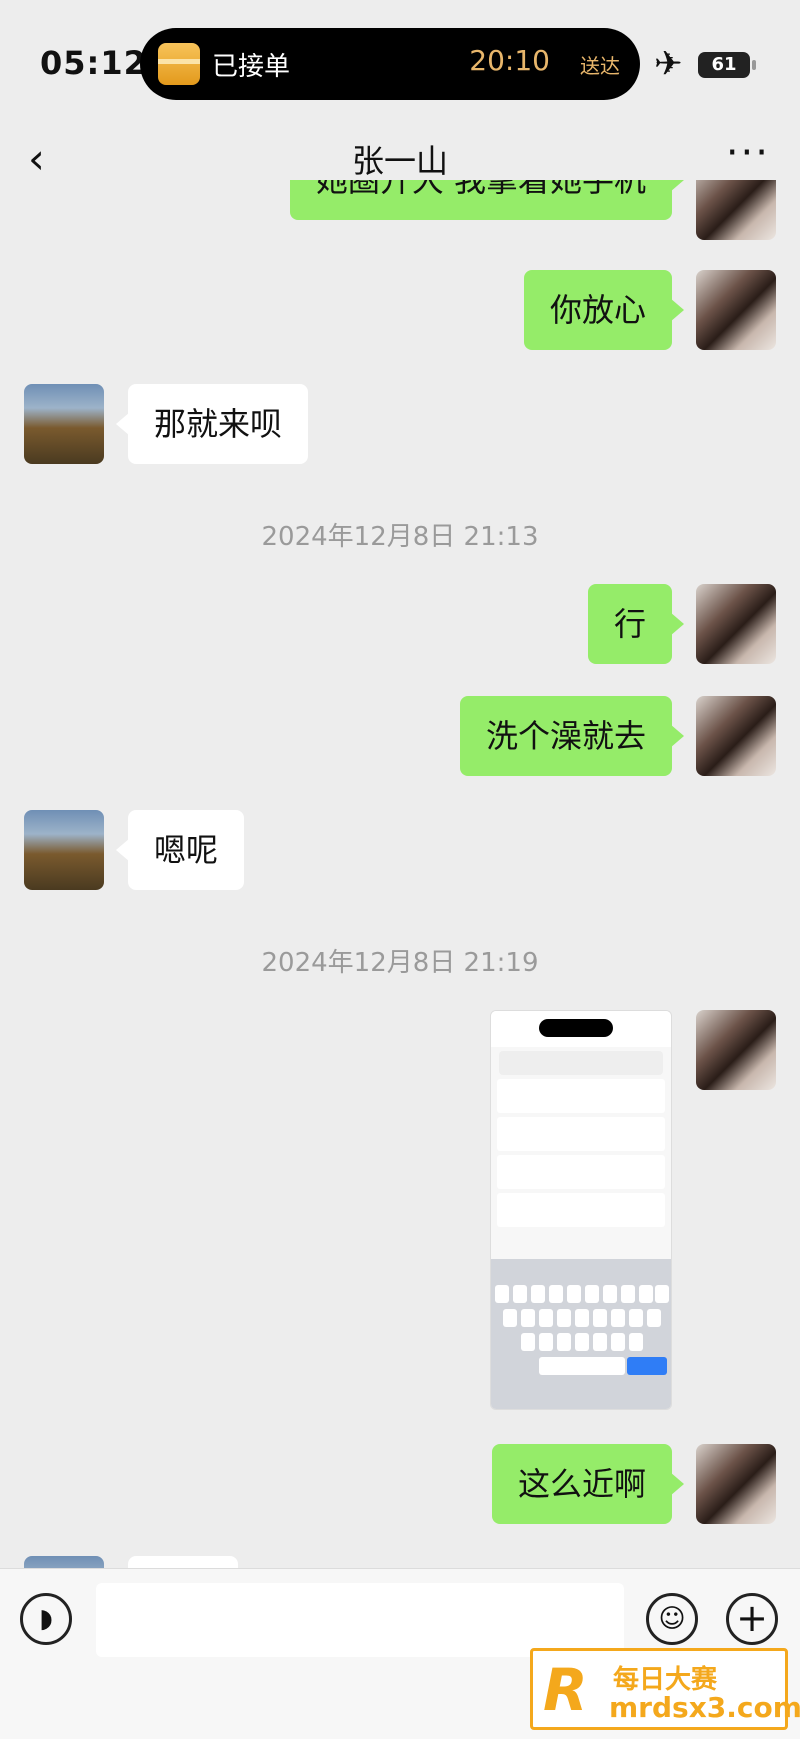 Image resolution: width=800 pixels, height=1739 pixels. Describe the element at coordinates (565, 1690) in the screenshot. I see `watermark-logo: R` at that location.